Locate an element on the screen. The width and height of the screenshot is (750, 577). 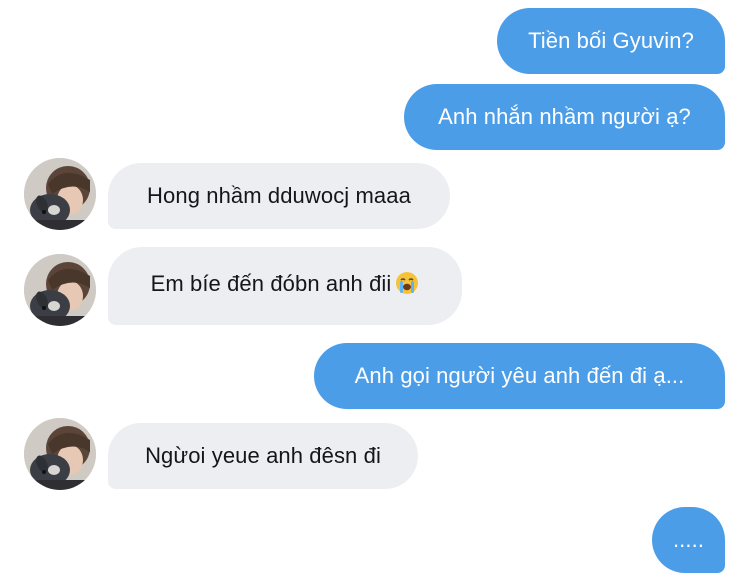
message-text: Ngừoi yeue anh đêsn đi is located at coordinates (263, 455).